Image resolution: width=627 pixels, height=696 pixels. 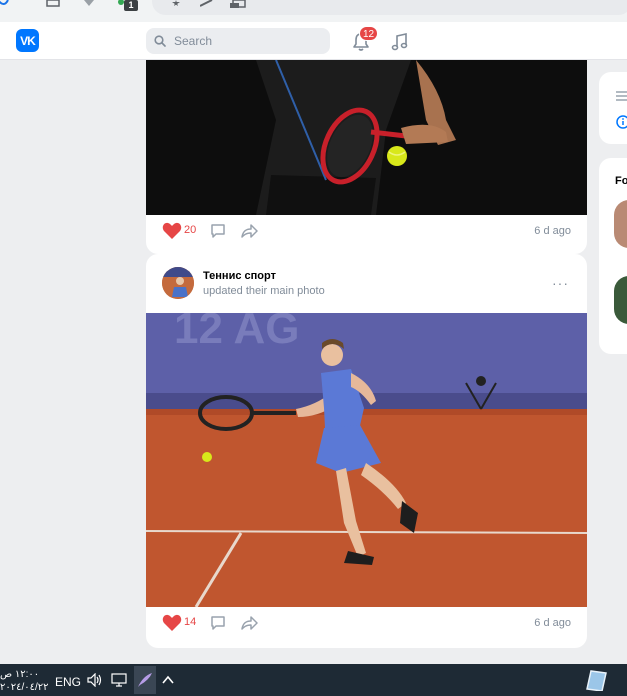 I want to click on browser-edge-icon, so click(x=6, y=5).